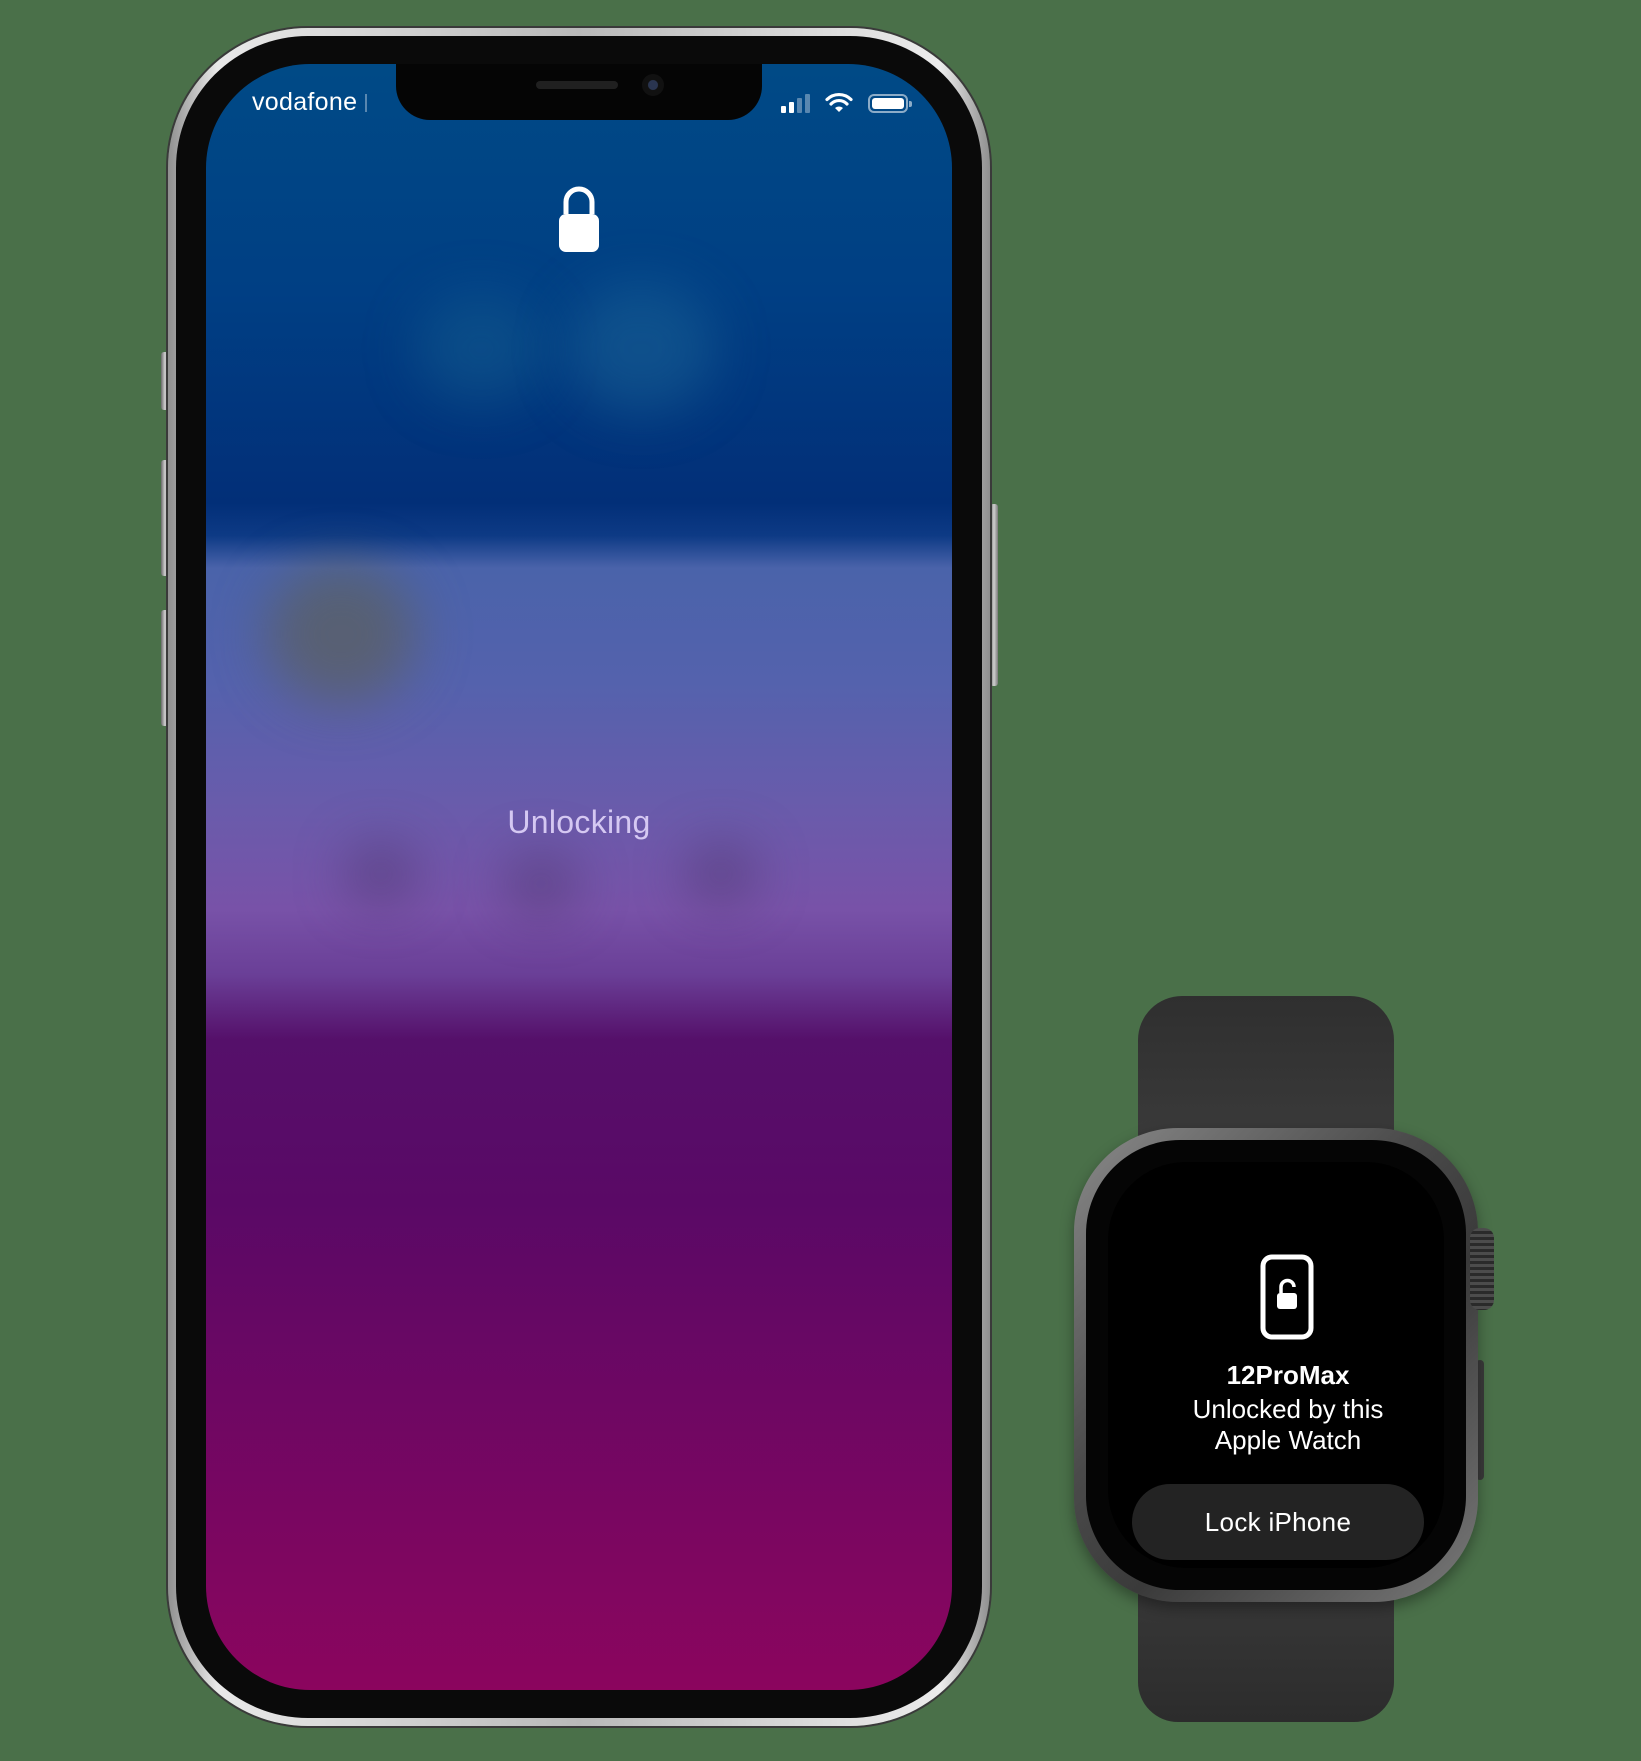 Image resolution: width=1641 pixels, height=1761 pixels. What do you see at coordinates (579, 92) in the screenshot?
I see `notch` at bounding box center [579, 92].